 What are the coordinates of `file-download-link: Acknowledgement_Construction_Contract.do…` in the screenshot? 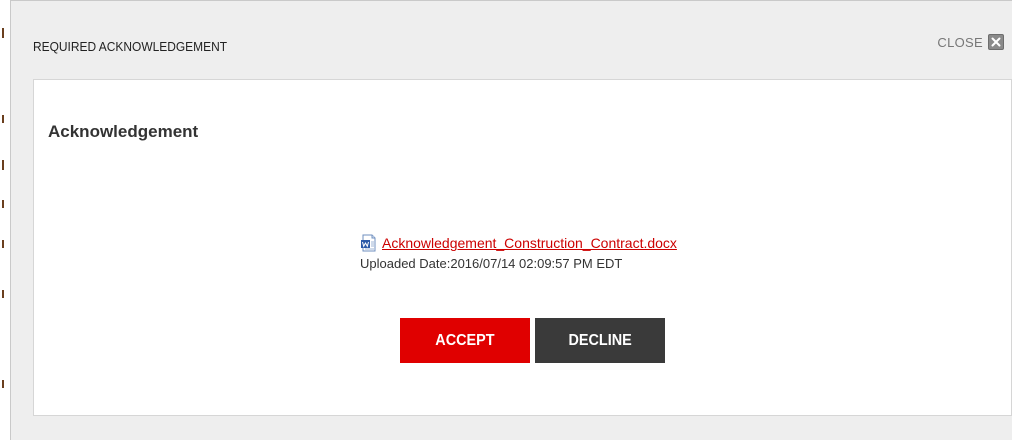 It's located at (529, 243).